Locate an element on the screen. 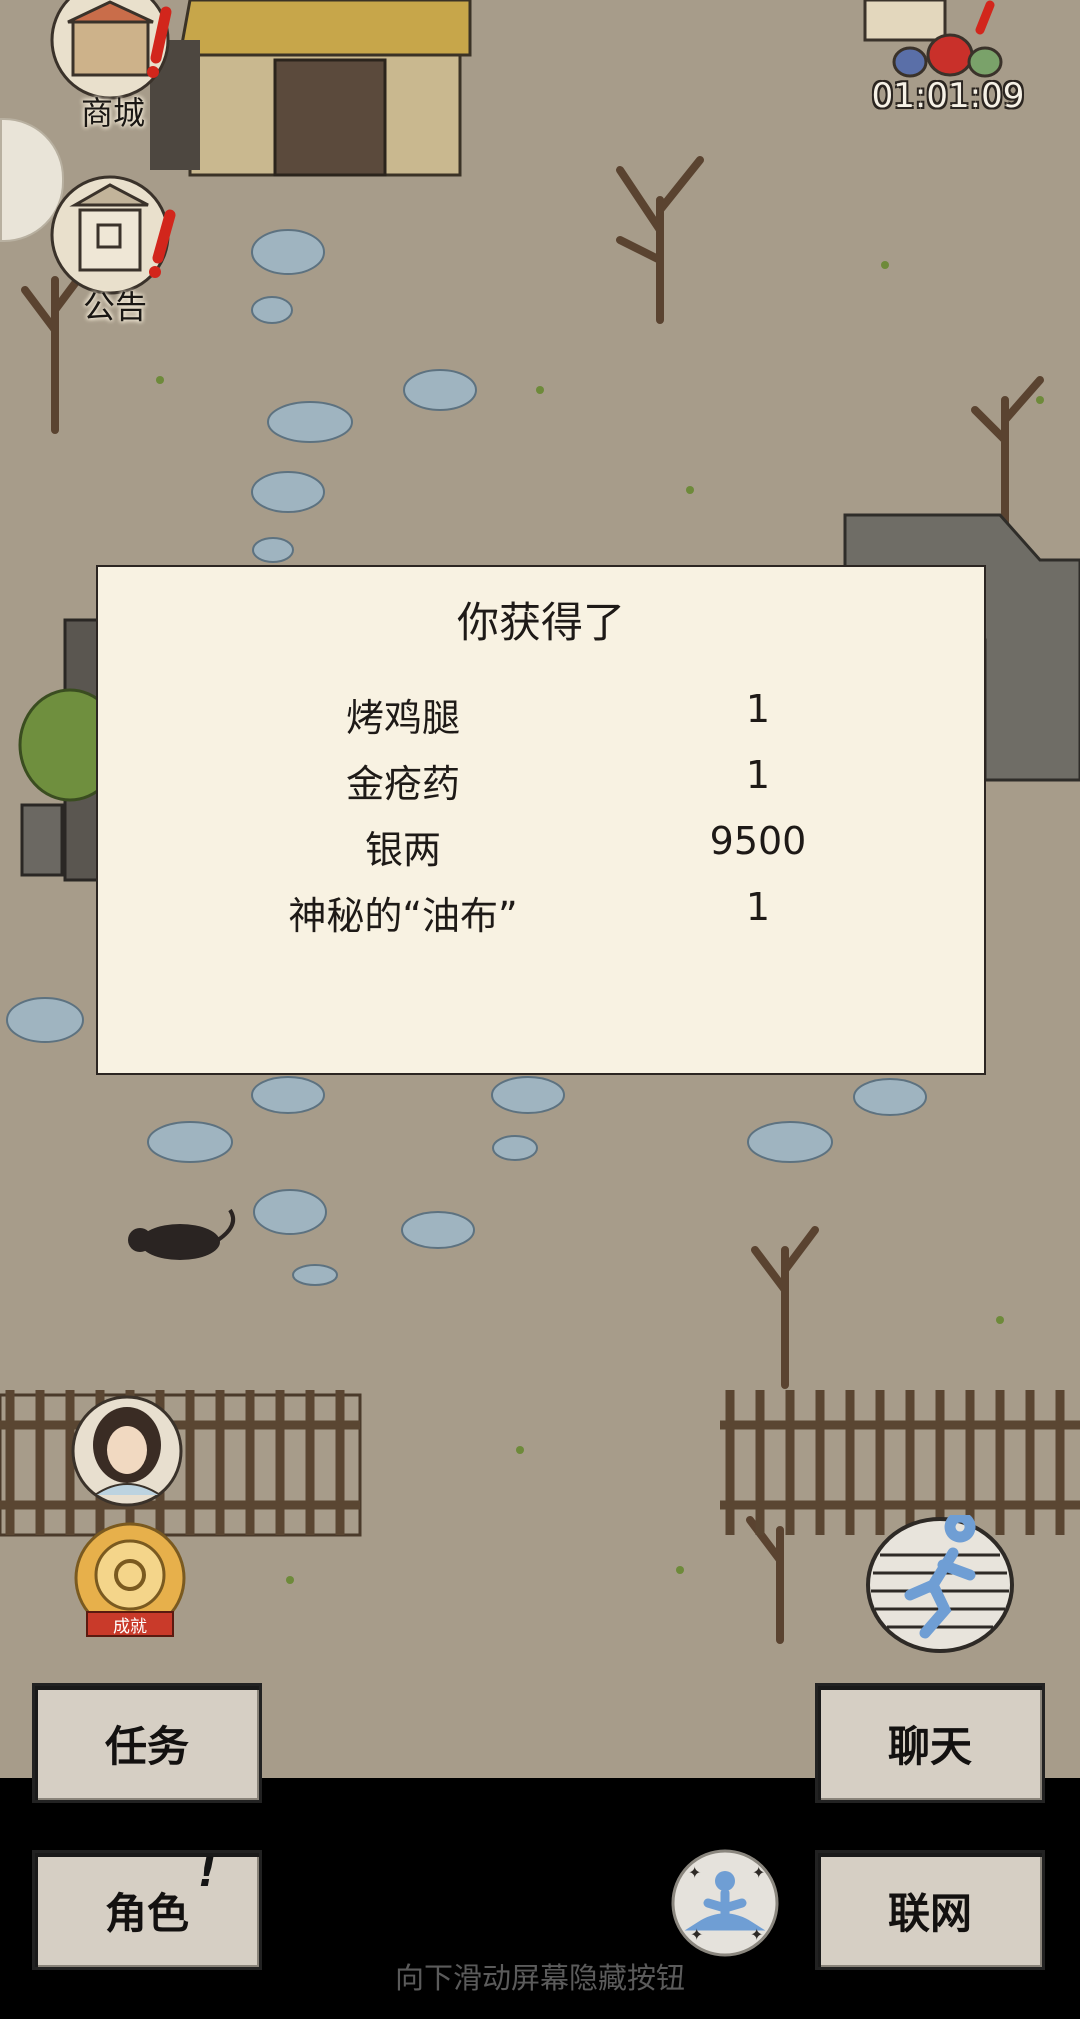 This screenshot has height=2019, width=1080. countdown-timer: 01:01:09 is located at coordinates (948, 96).